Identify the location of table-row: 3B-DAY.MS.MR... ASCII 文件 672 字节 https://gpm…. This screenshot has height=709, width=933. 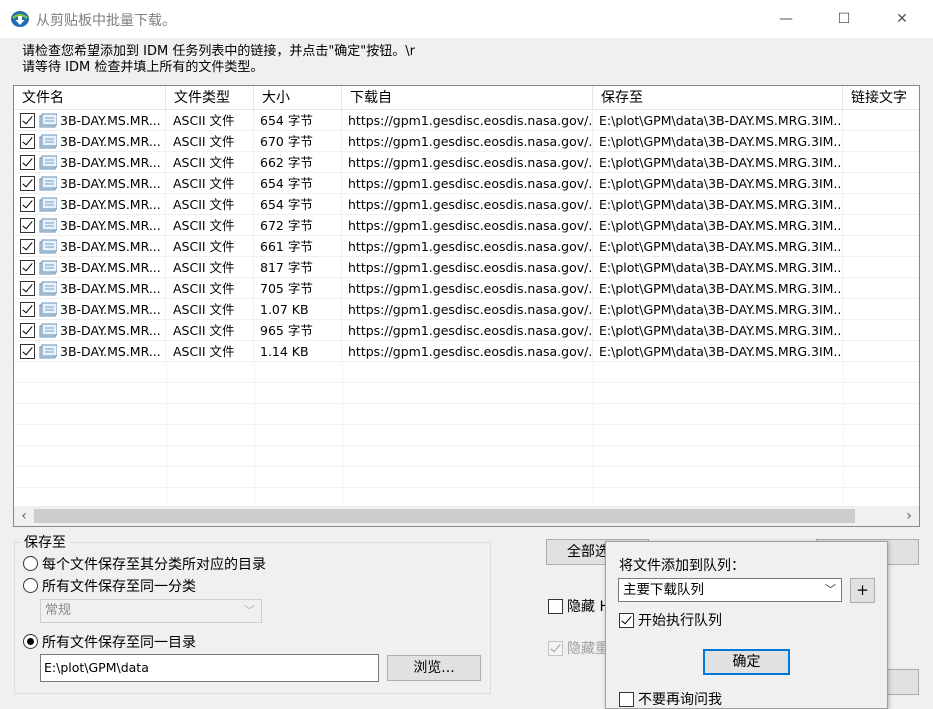
(466, 225).